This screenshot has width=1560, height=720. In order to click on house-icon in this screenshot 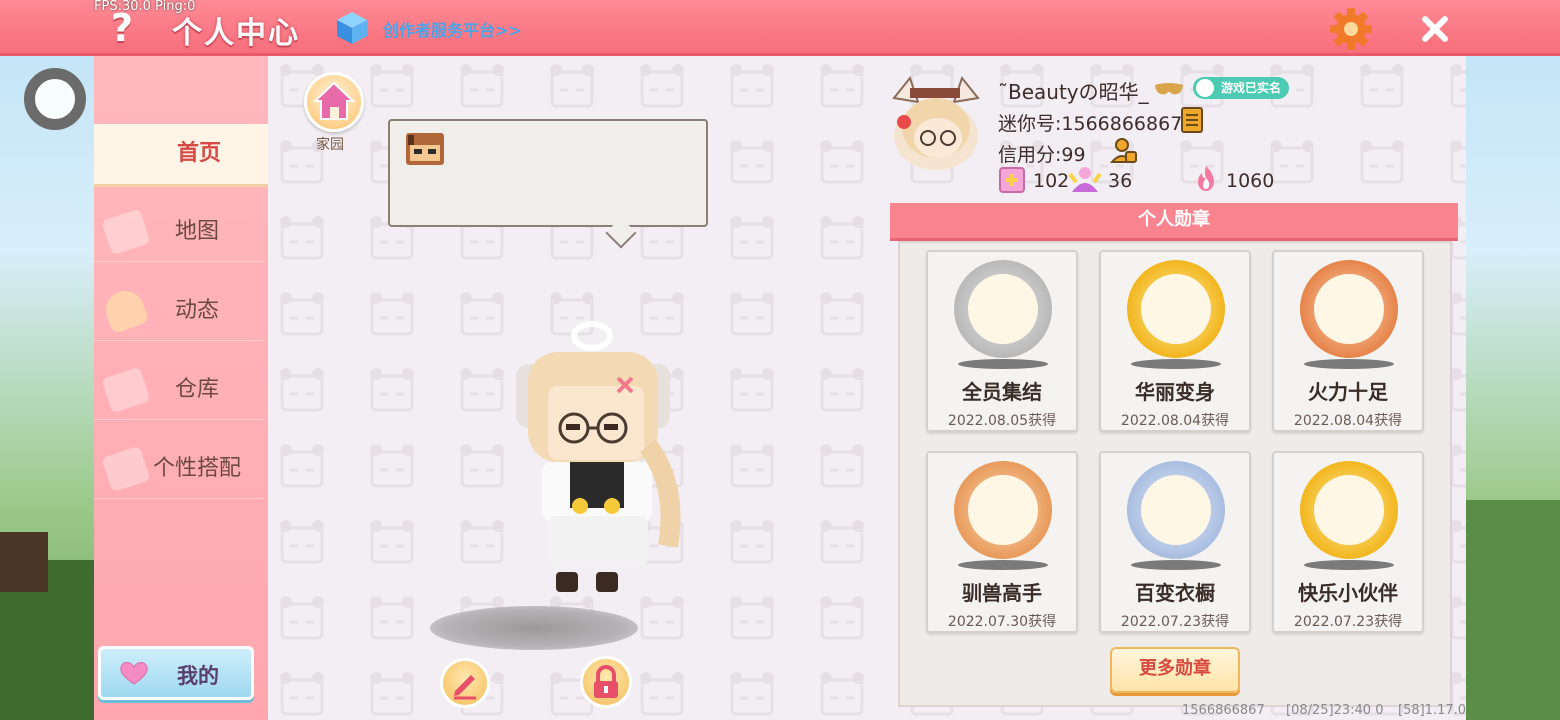, I will do `click(334, 100)`.